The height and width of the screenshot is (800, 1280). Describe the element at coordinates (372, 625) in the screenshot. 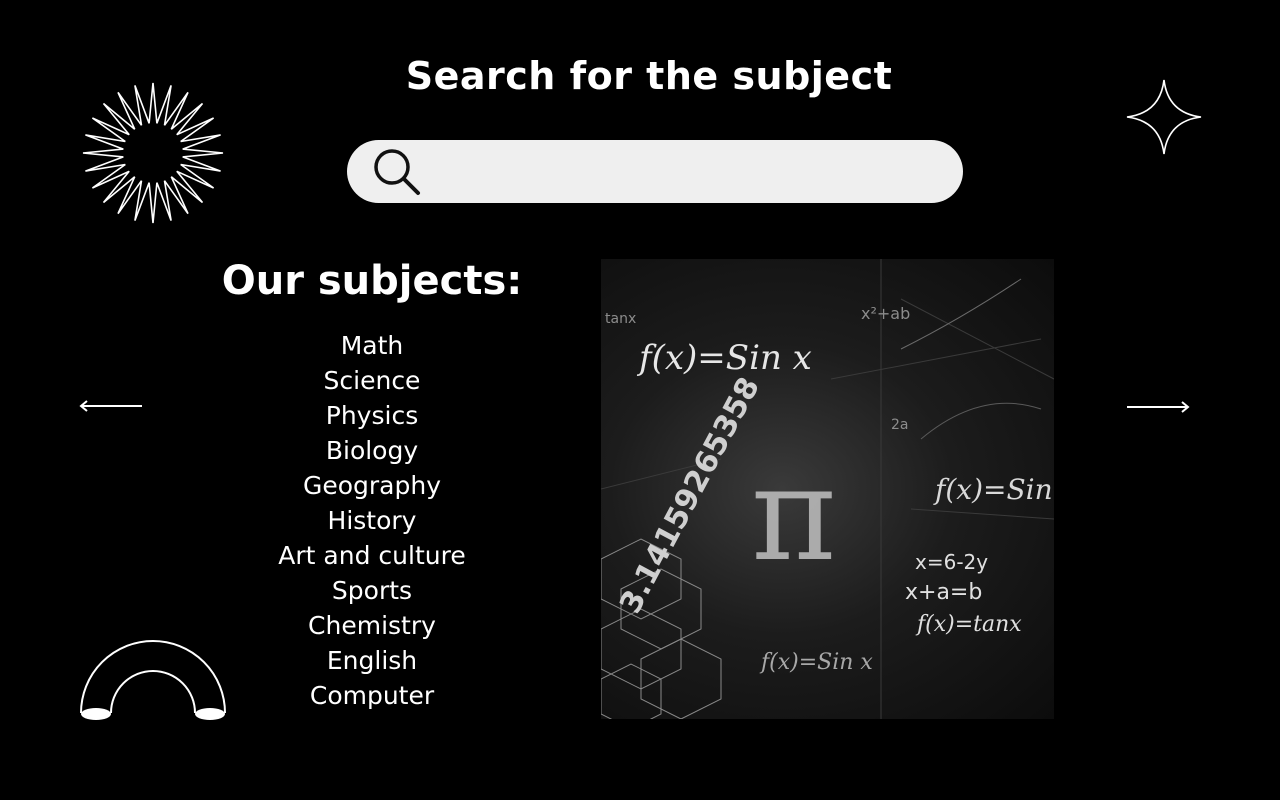

I see `subject-item-chemistry: Chemistry` at that location.